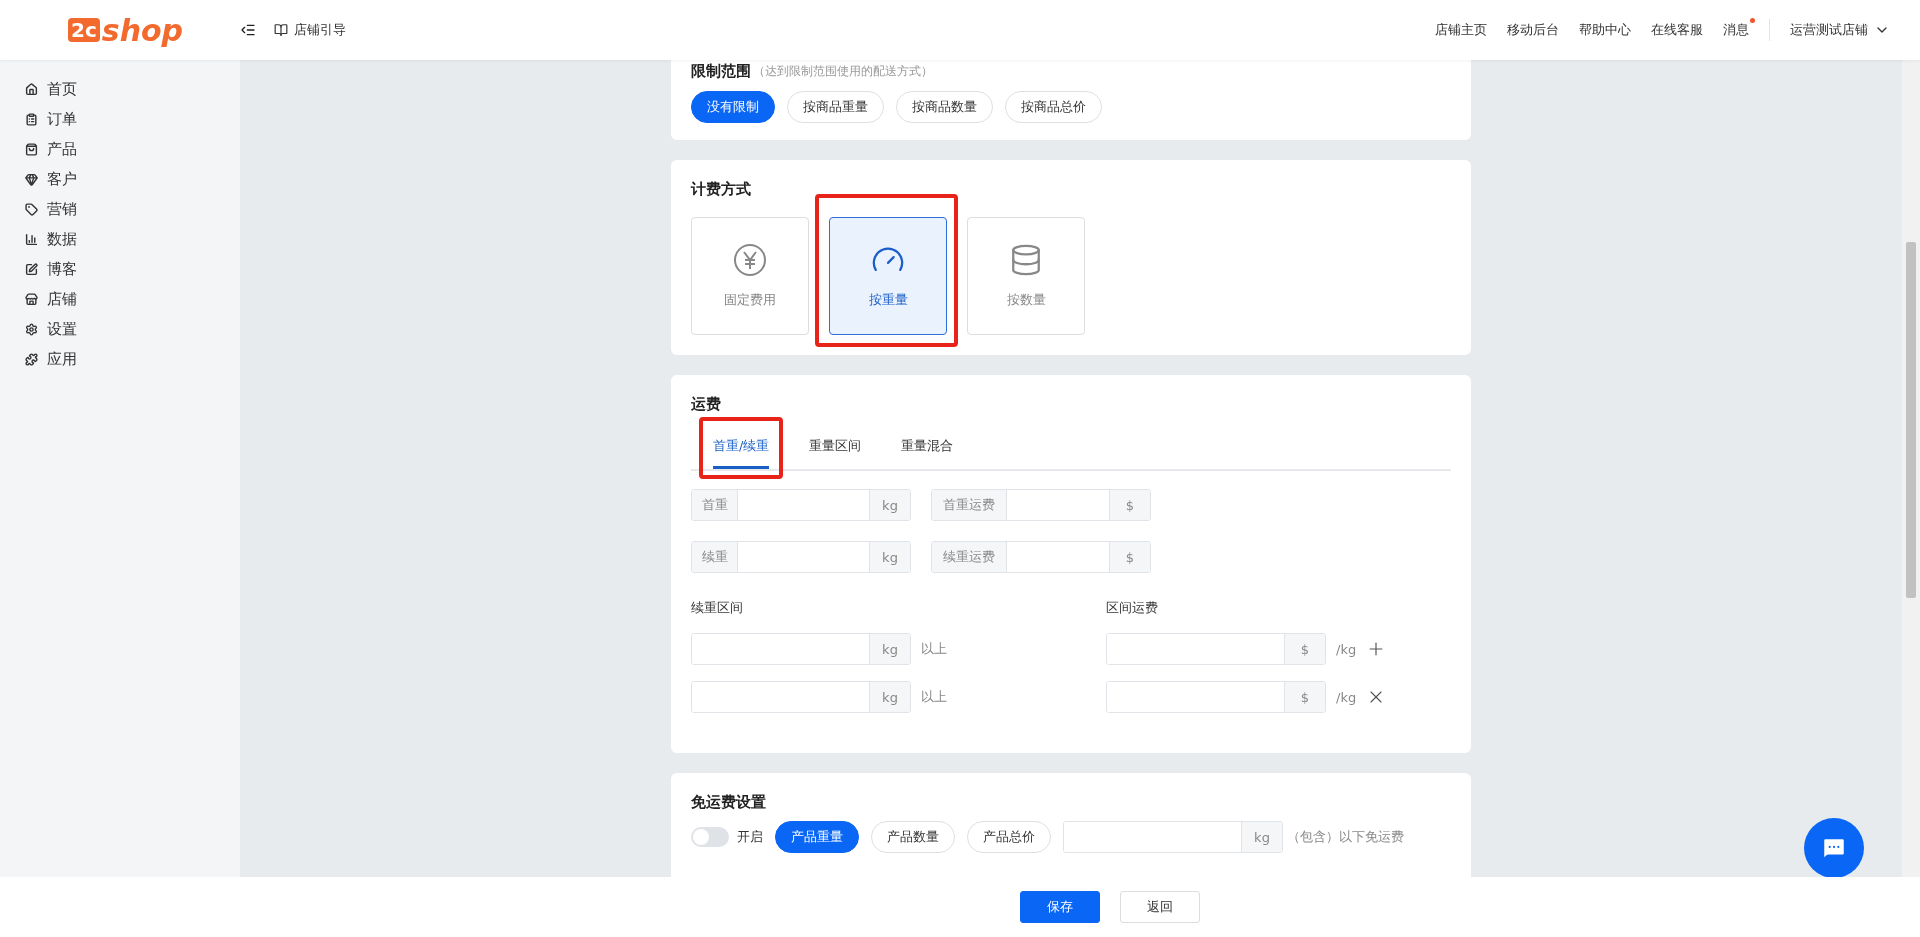 This screenshot has width=1920, height=937. I want to click on option-pill: 没有限制, so click(733, 107).